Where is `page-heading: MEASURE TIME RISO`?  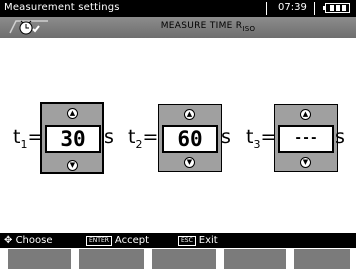 page-heading: MEASURE TIME RISO is located at coordinates (208, 27).